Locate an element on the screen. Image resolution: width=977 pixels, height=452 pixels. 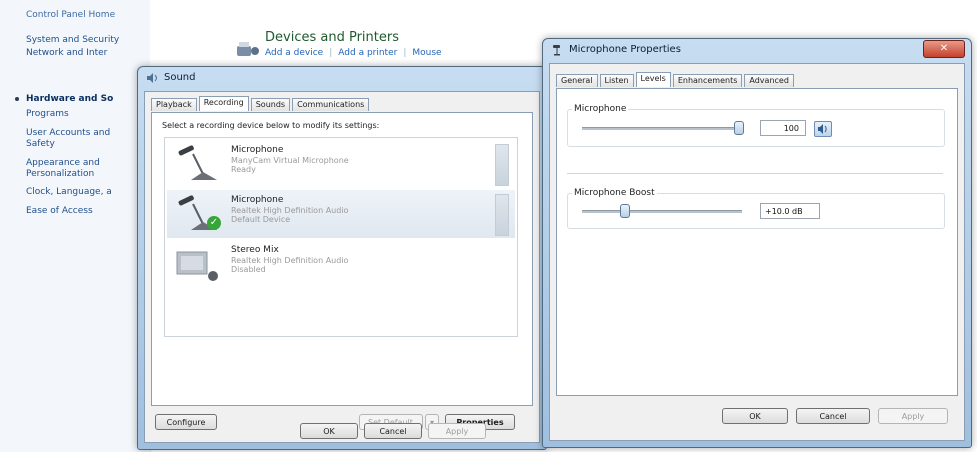
speaker-volume-icon is located at coordinates (822, 129).